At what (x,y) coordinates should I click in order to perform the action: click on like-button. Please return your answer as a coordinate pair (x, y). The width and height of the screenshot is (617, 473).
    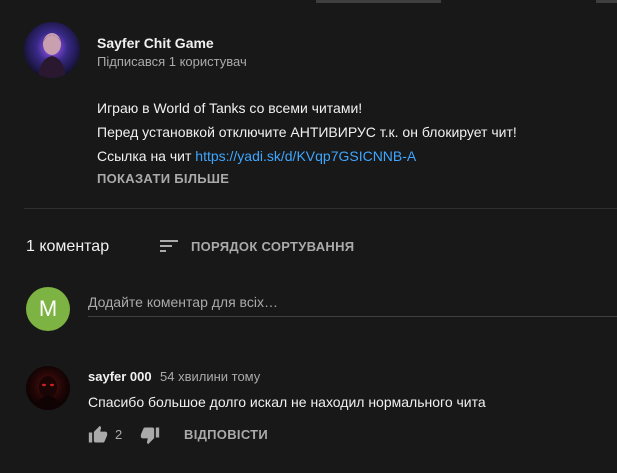
    Looking at the image, I should click on (98, 435).